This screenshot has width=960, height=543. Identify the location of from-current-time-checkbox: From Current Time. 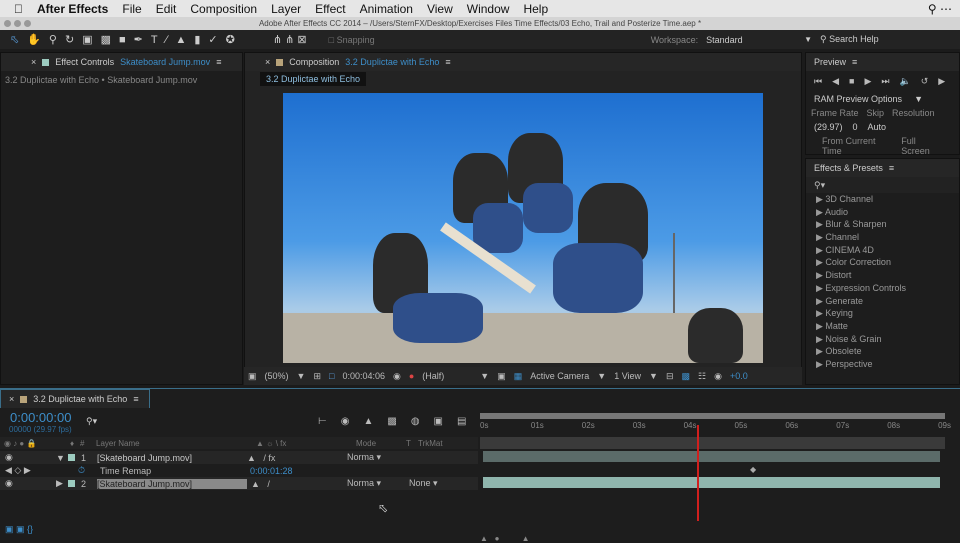
(856, 146).